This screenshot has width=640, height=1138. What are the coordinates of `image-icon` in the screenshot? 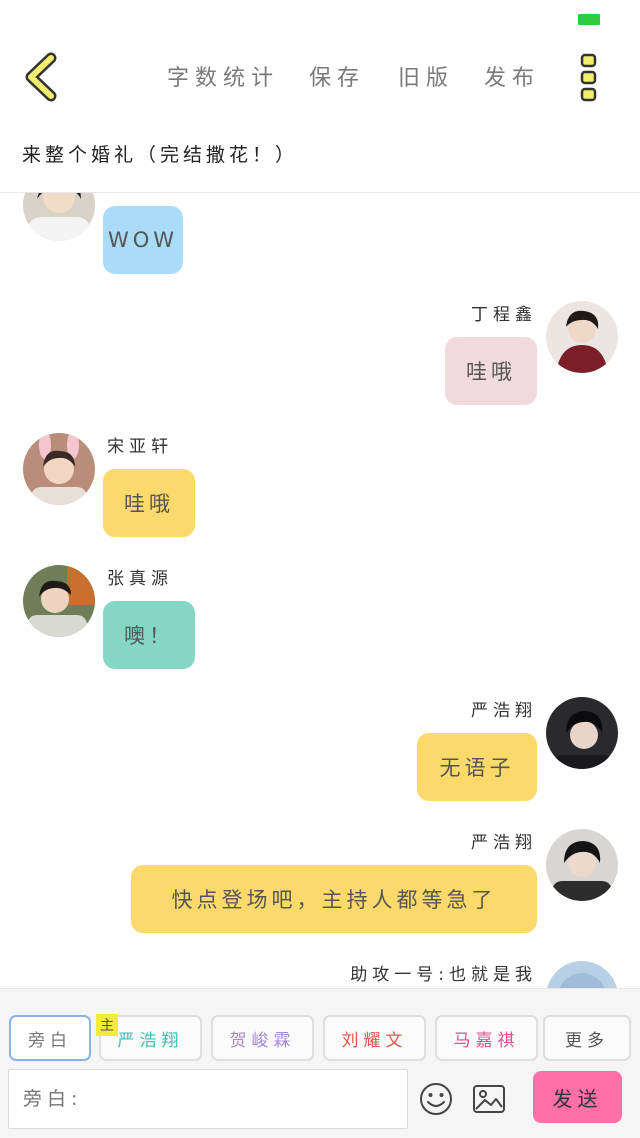 It's located at (489, 1099).